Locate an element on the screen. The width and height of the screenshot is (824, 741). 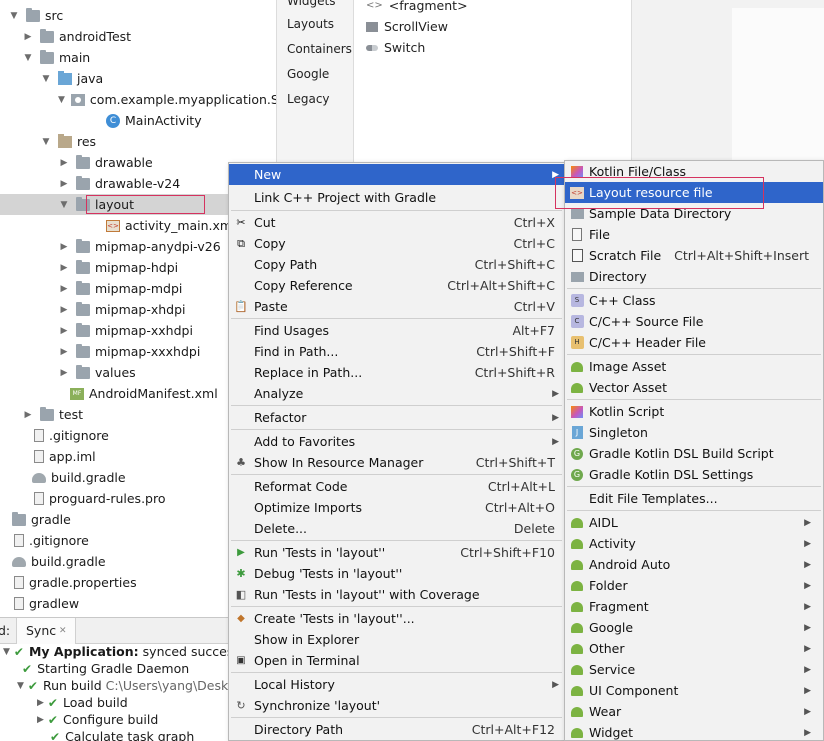
menu-item-analyze: Analyze ▶ is located at coordinates (396, 393).